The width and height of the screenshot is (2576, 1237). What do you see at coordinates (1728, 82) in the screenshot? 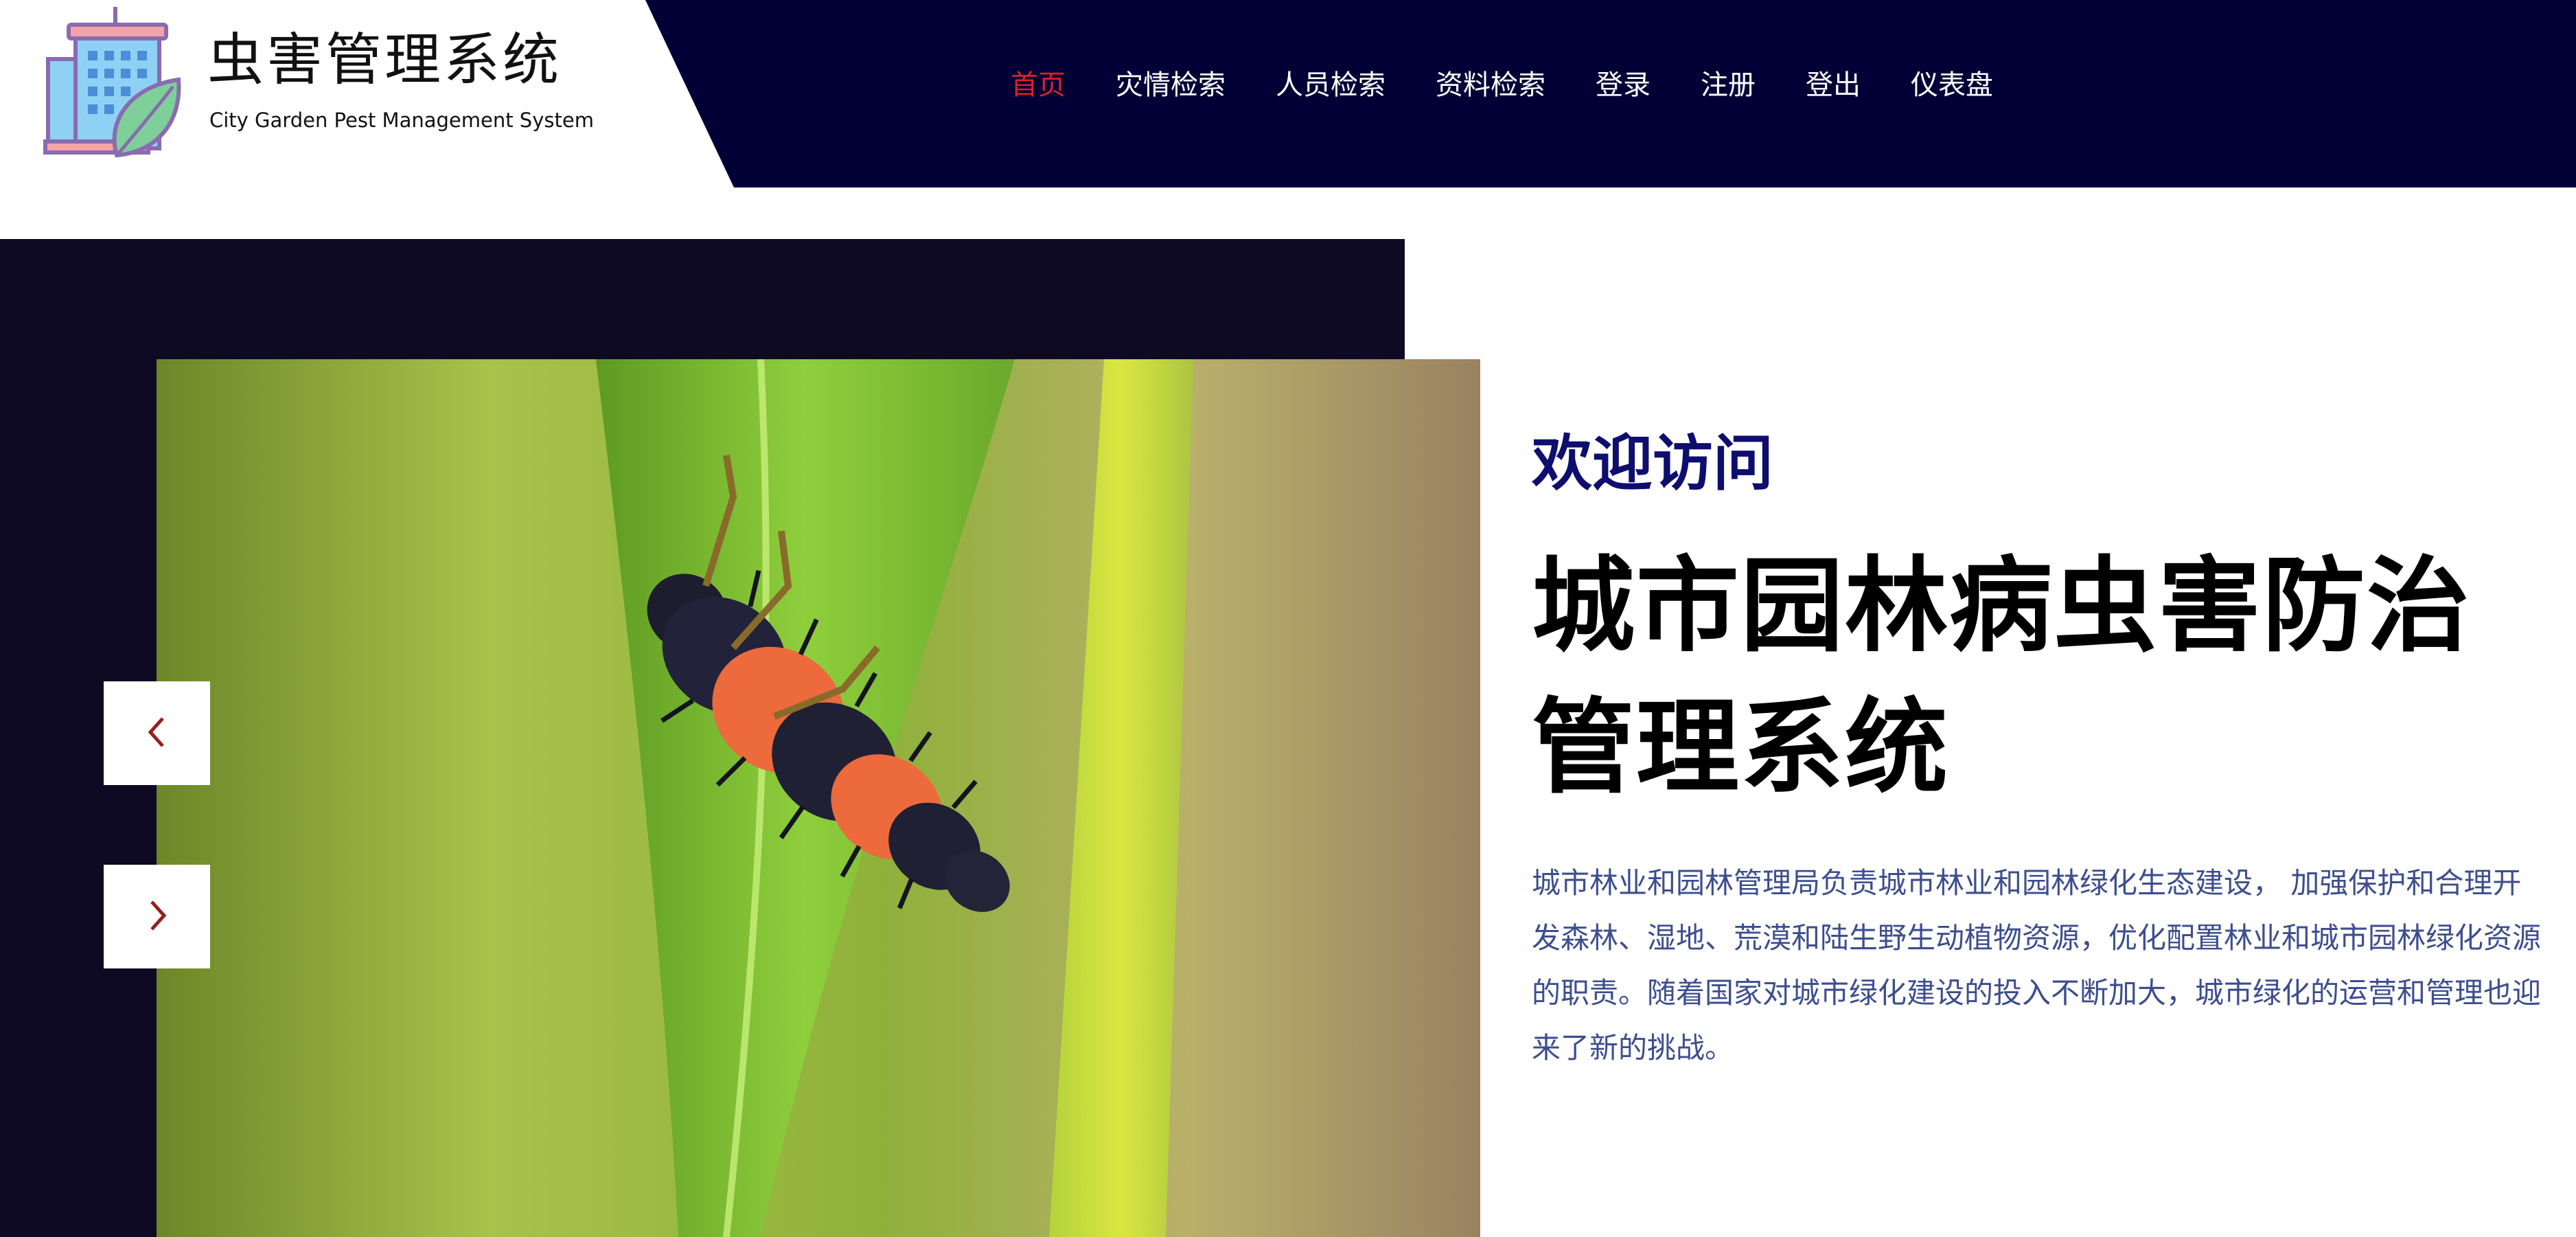
I see `nav-item-register: 注册` at bounding box center [1728, 82].